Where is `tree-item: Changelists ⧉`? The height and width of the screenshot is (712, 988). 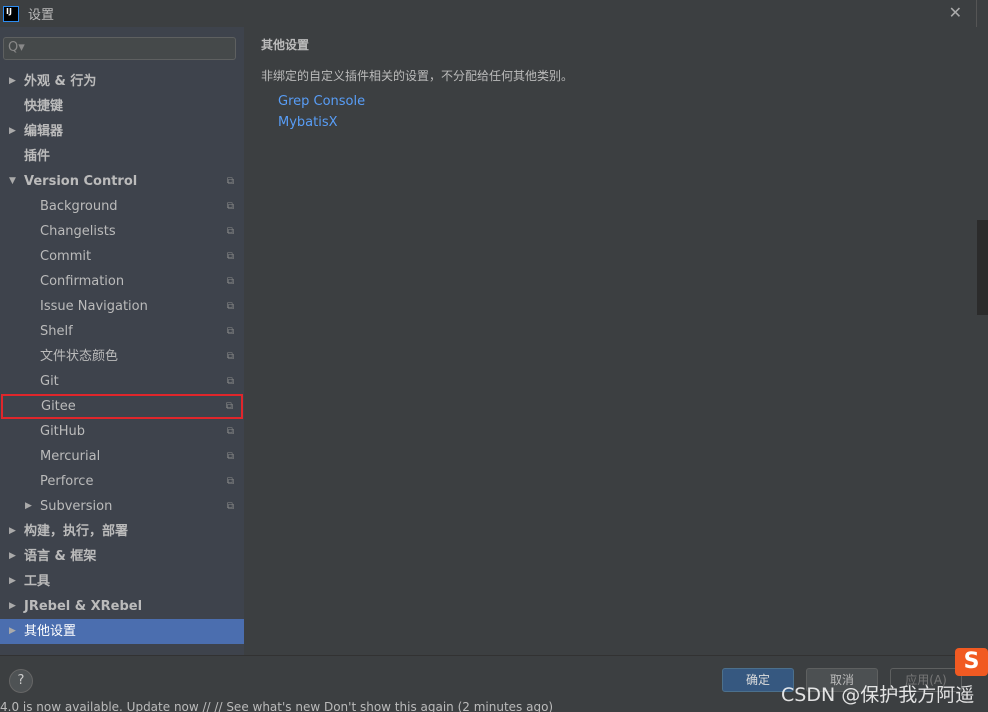 tree-item: Changelists ⧉ is located at coordinates (122, 231).